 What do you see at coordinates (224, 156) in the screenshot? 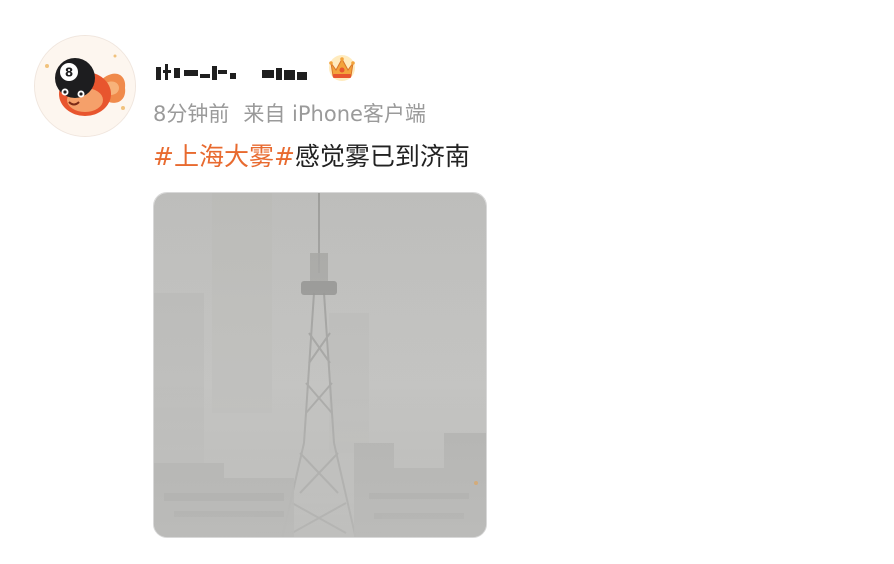
I see `hashtag-link: #上海大雾#` at bounding box center [224, 156].